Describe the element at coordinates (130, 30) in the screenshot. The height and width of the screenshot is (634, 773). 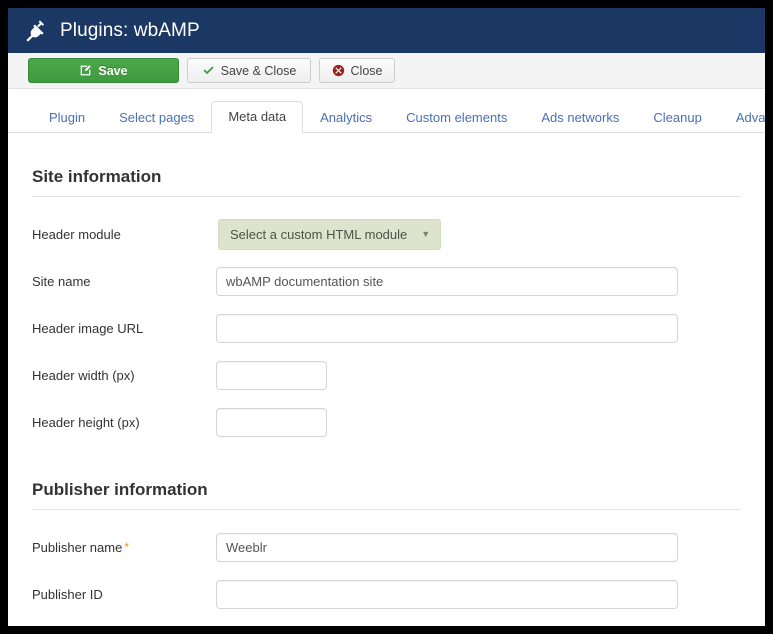
I see `window-title: Plugins: wbAMP` at that location.